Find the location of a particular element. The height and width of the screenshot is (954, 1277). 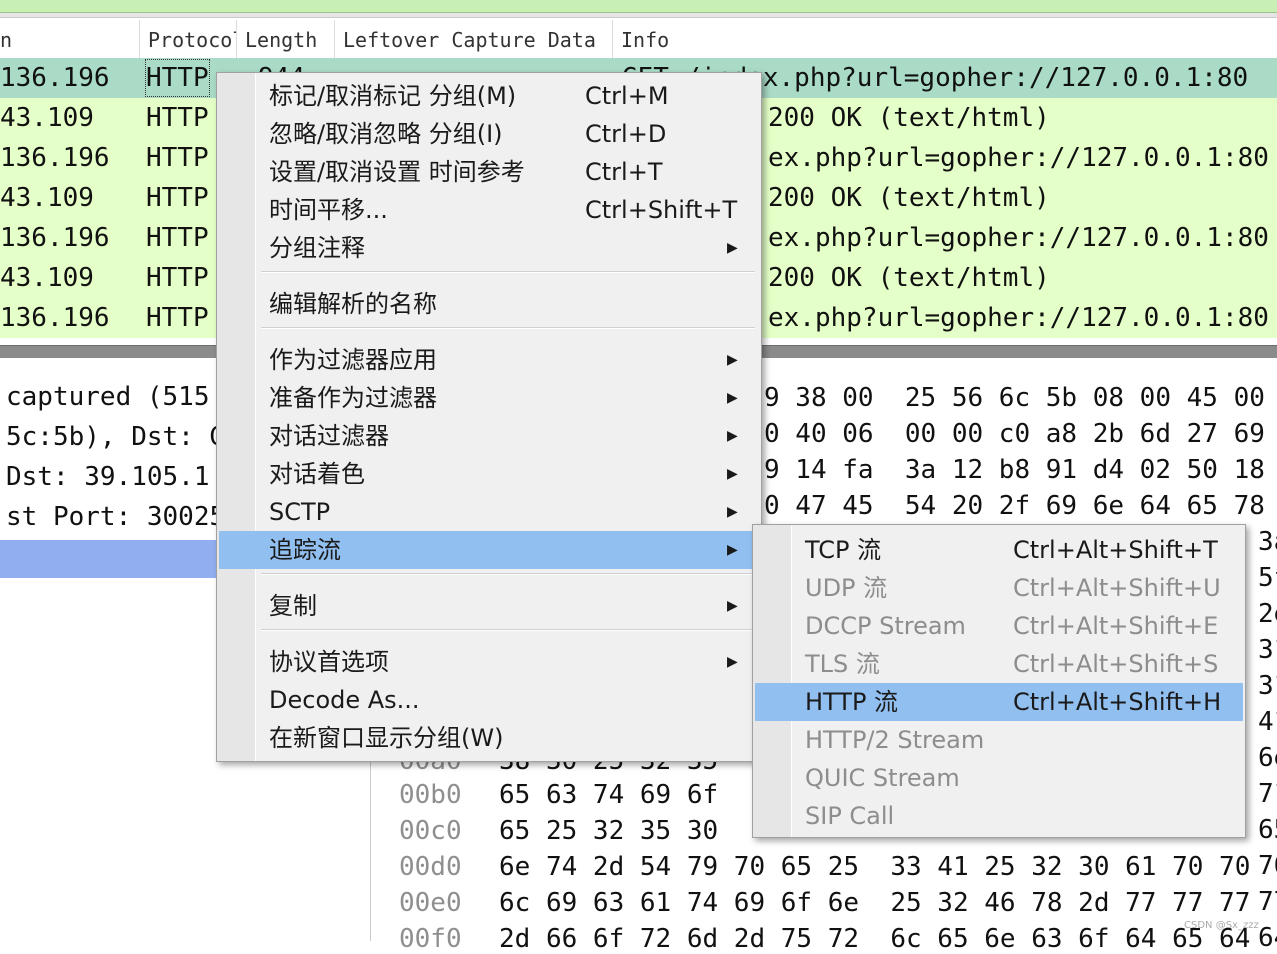

byte-hex-edge: 2e is located at coordinates (1267, 614).